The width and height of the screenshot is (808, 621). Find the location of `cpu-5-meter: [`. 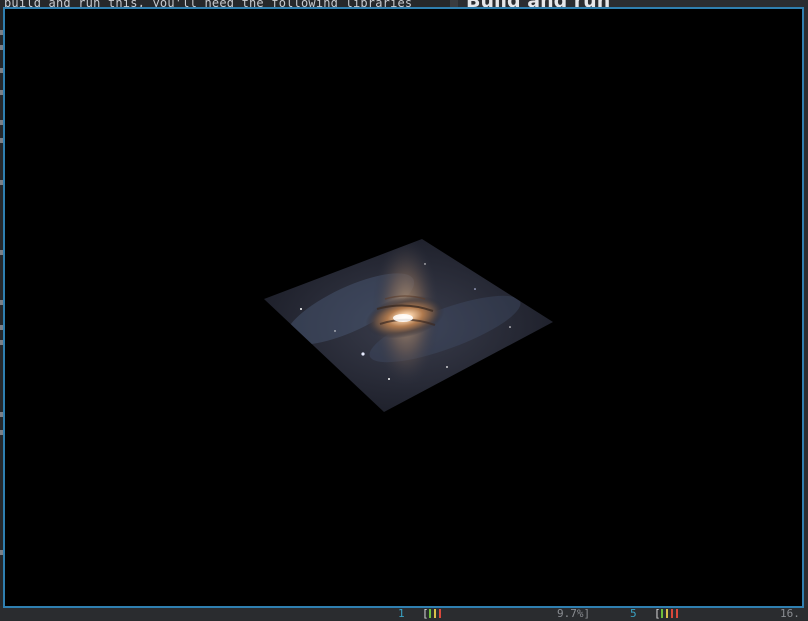

cpu-5-meter: [ is located at coordinates (667, 613).